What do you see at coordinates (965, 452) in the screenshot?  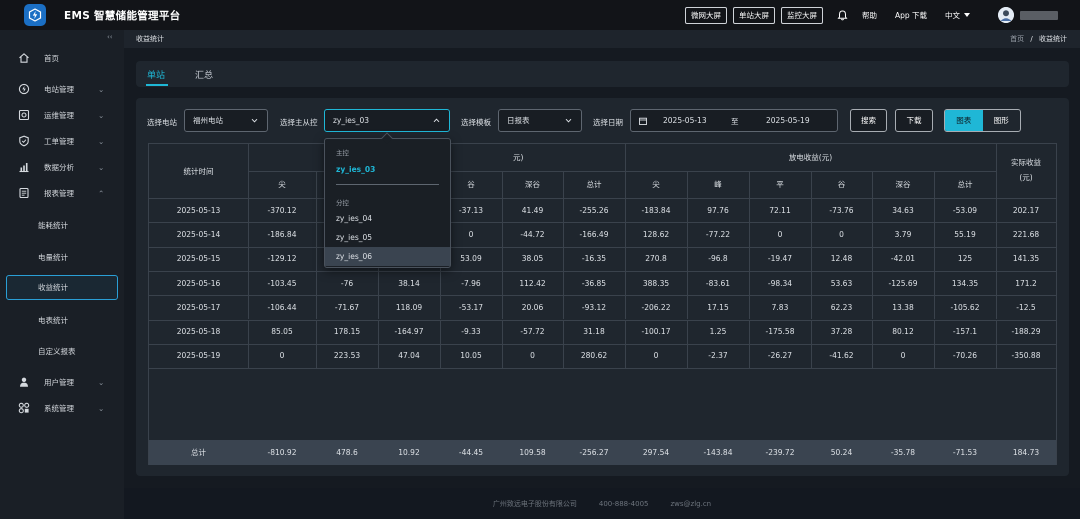 I see `total-cell: -71.53` at bounding box center [965, 452].